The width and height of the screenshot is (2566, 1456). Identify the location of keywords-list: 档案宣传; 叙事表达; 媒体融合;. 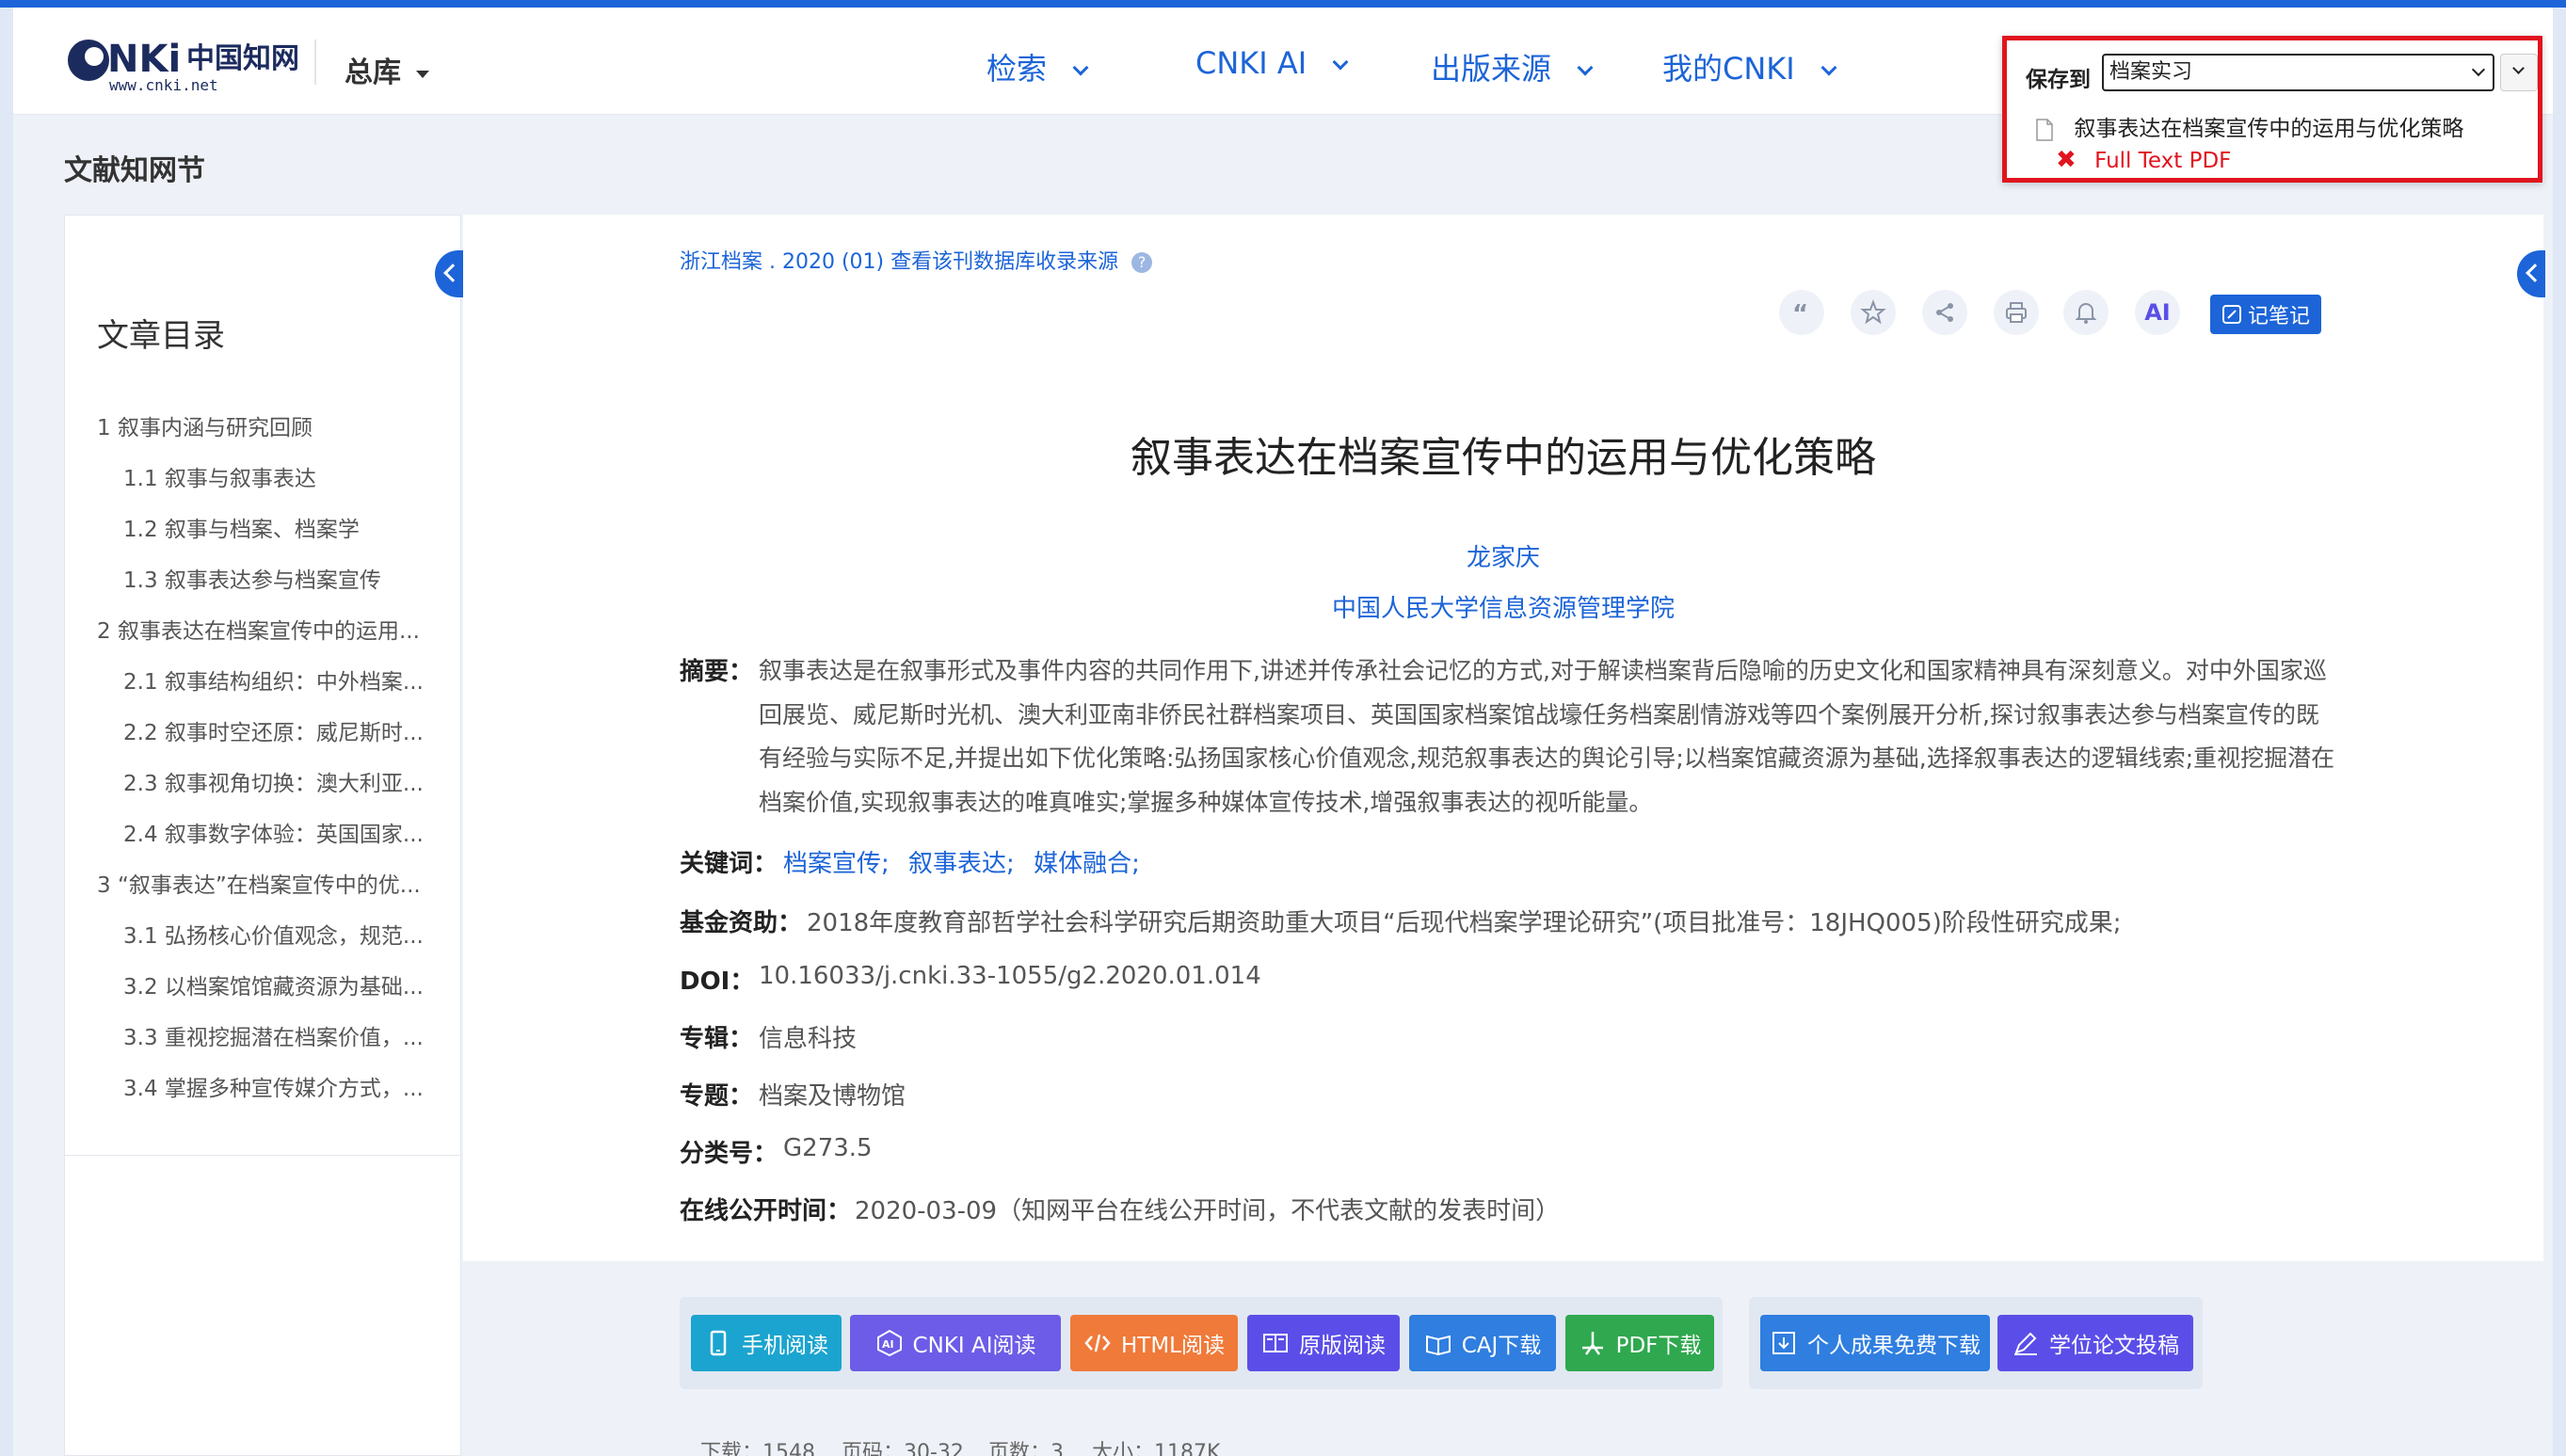
(967, 861).